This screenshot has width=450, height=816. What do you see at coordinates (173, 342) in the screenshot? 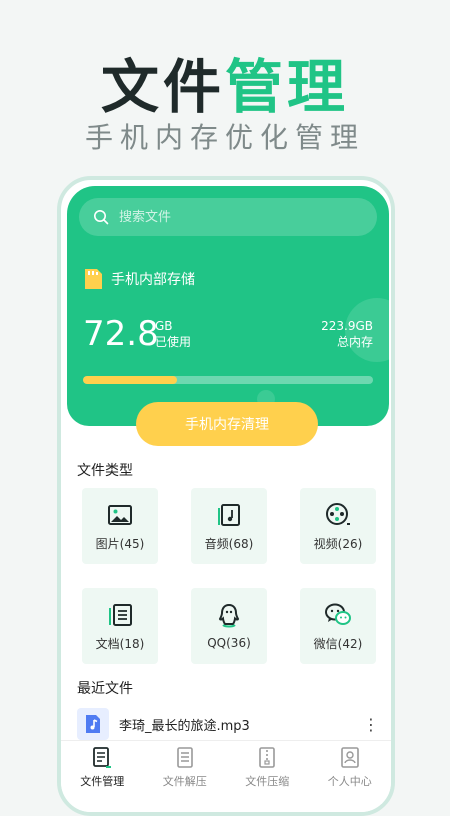
I see `used-label: 已使用` at bounding box center [173, 342].